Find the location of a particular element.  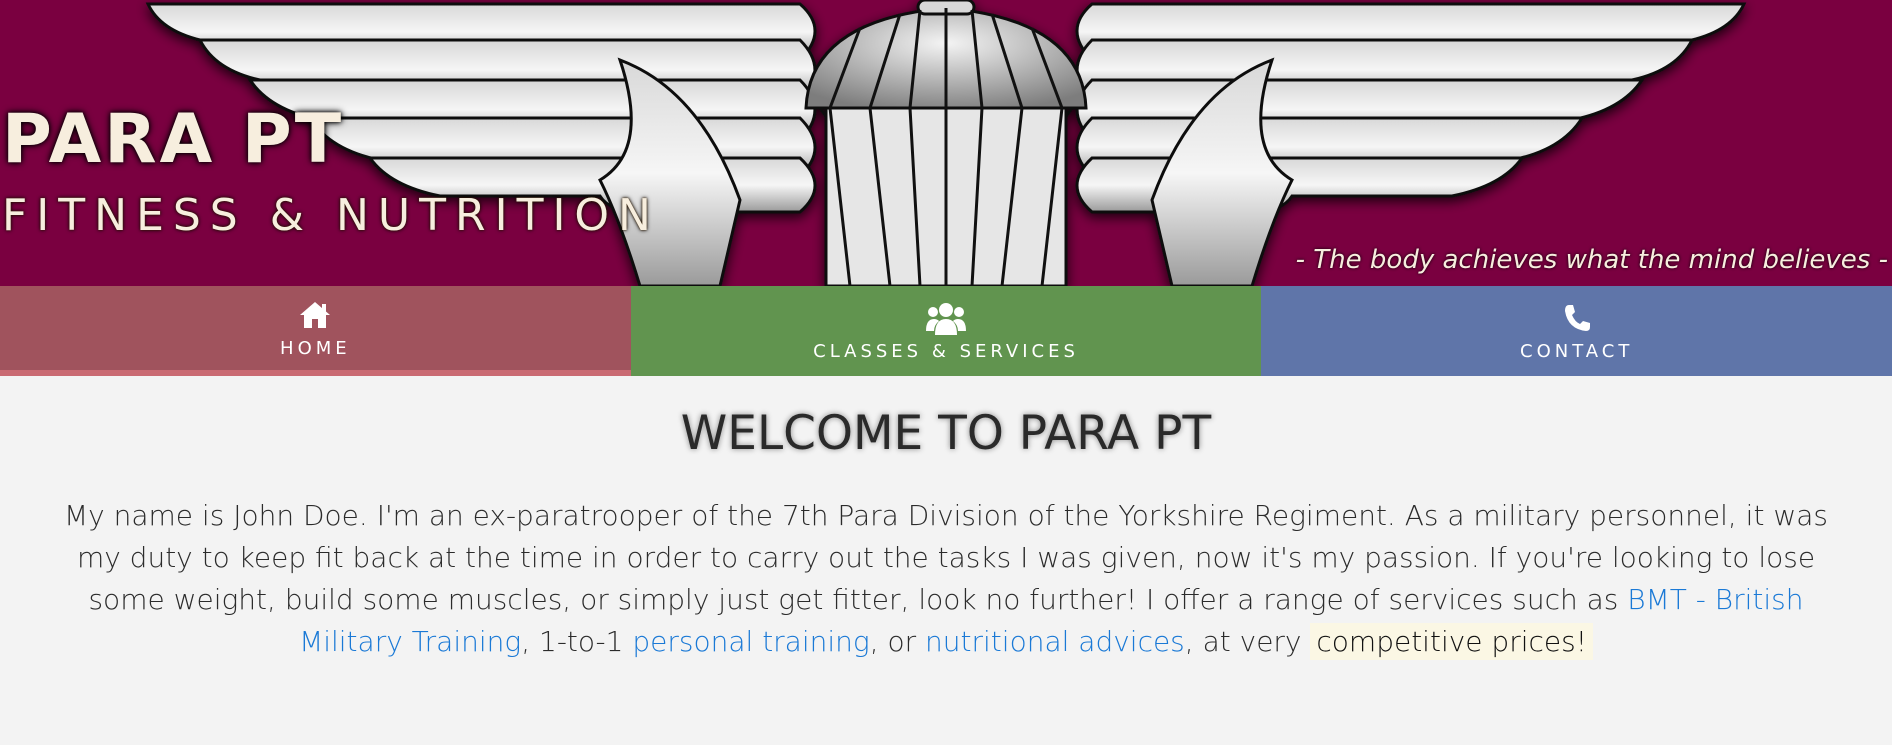

price-highlight: competitive prices! is located at coordinates (1451, 641).